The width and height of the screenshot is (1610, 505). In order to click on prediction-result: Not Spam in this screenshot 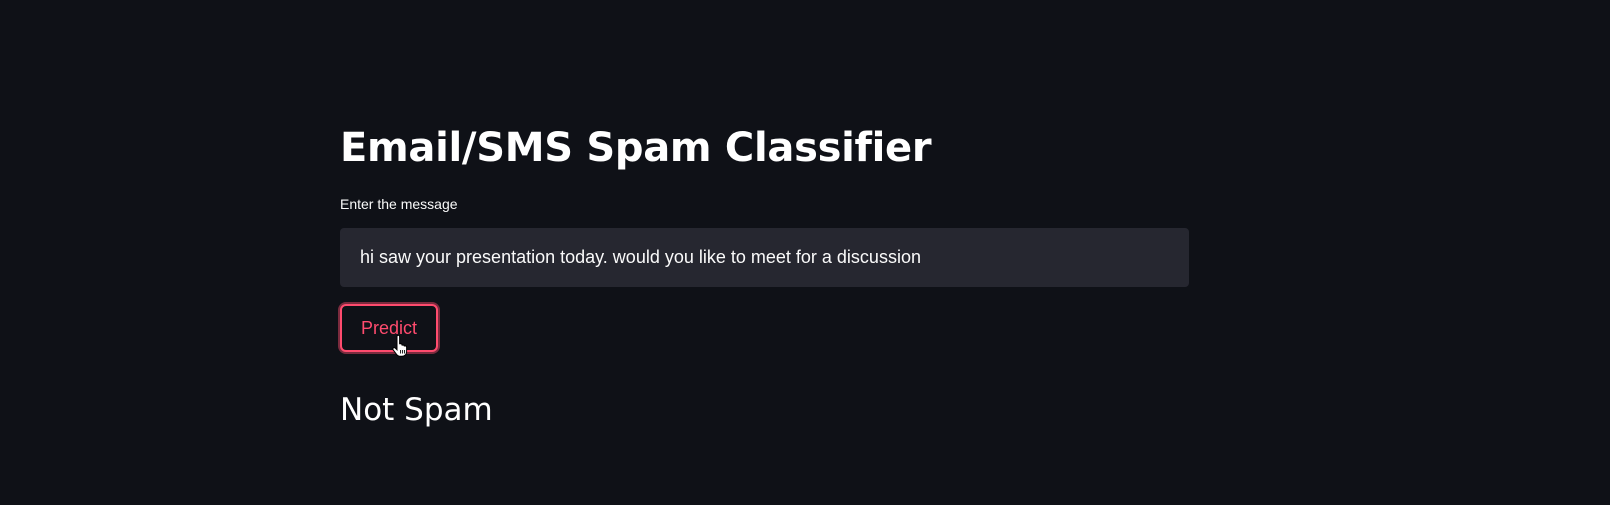, I will do `click(416, 410)`.